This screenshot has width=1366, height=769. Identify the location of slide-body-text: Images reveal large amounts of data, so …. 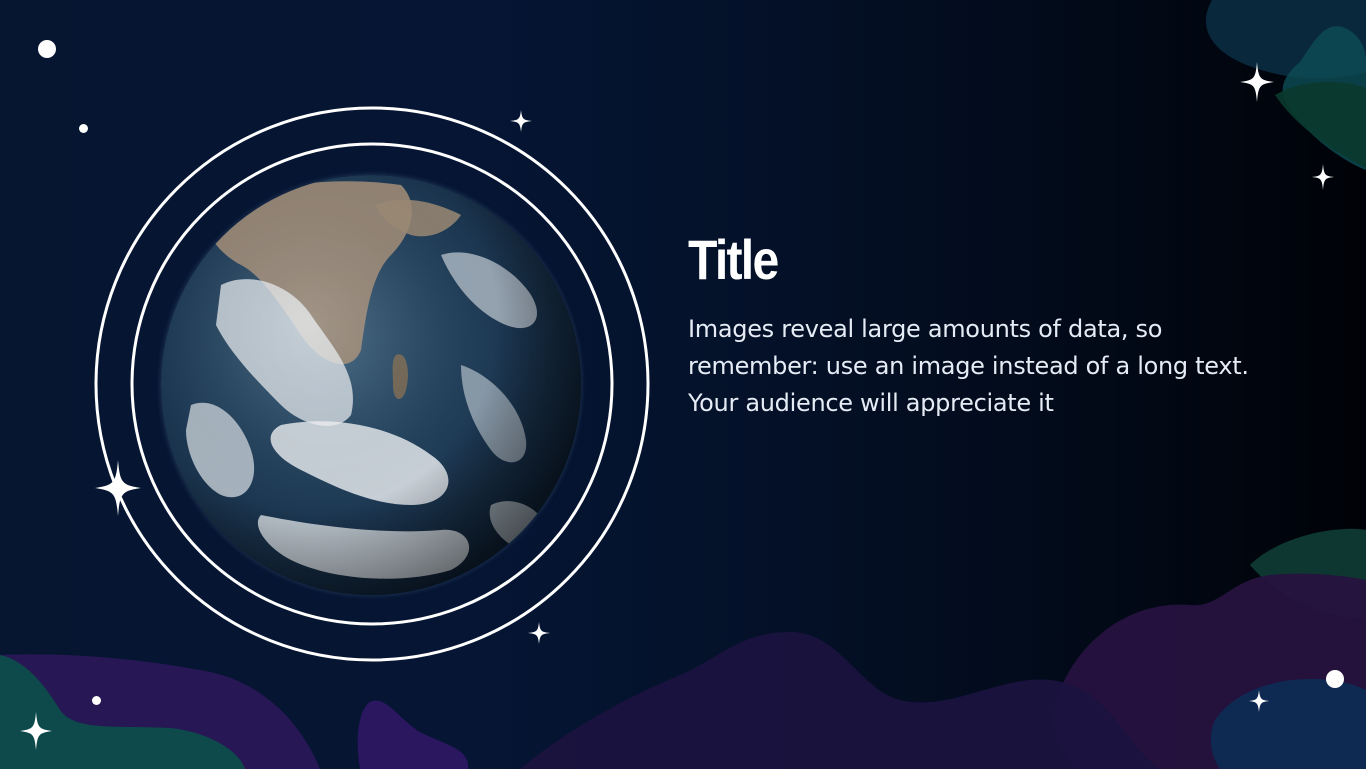
(968, 366).